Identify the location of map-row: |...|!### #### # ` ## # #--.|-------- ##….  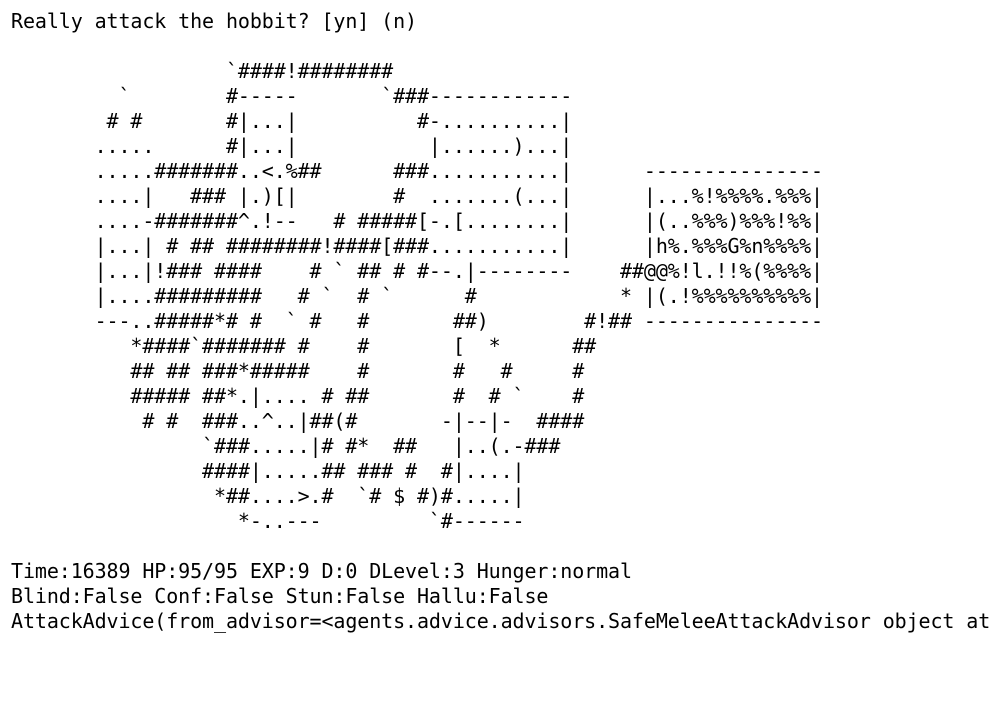
(417, 271).